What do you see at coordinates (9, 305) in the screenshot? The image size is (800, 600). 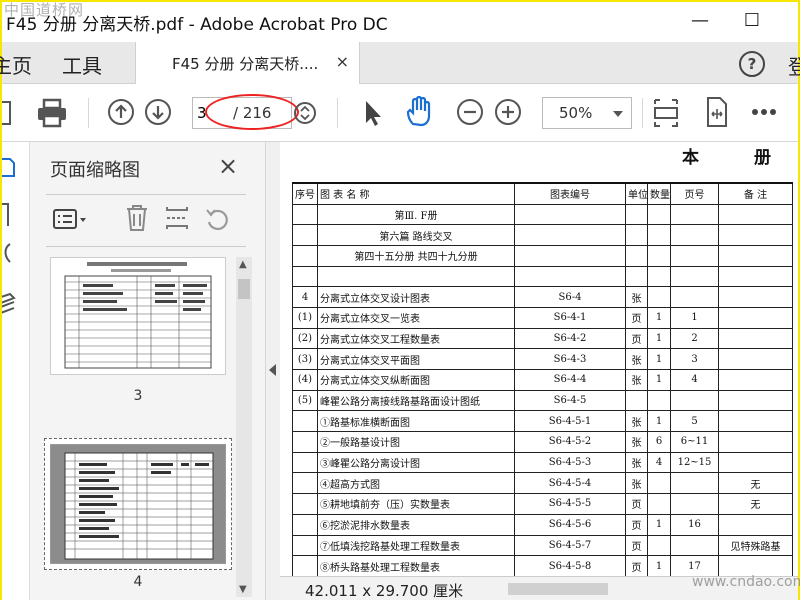 I see `layers-icon` at bounding box center [9, 305].